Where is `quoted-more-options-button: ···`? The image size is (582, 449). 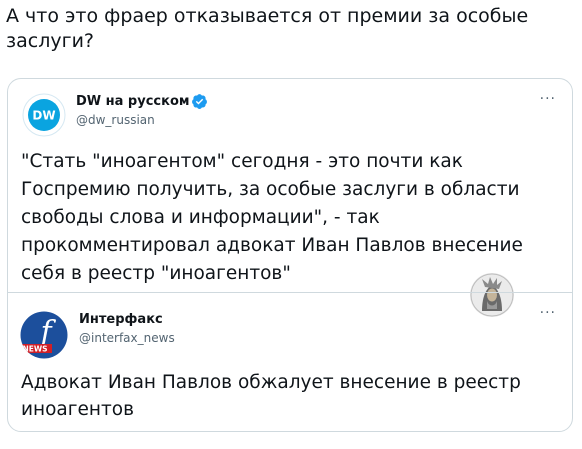 quoted-more-options-button: ··· is located at coordinates (548, 313).